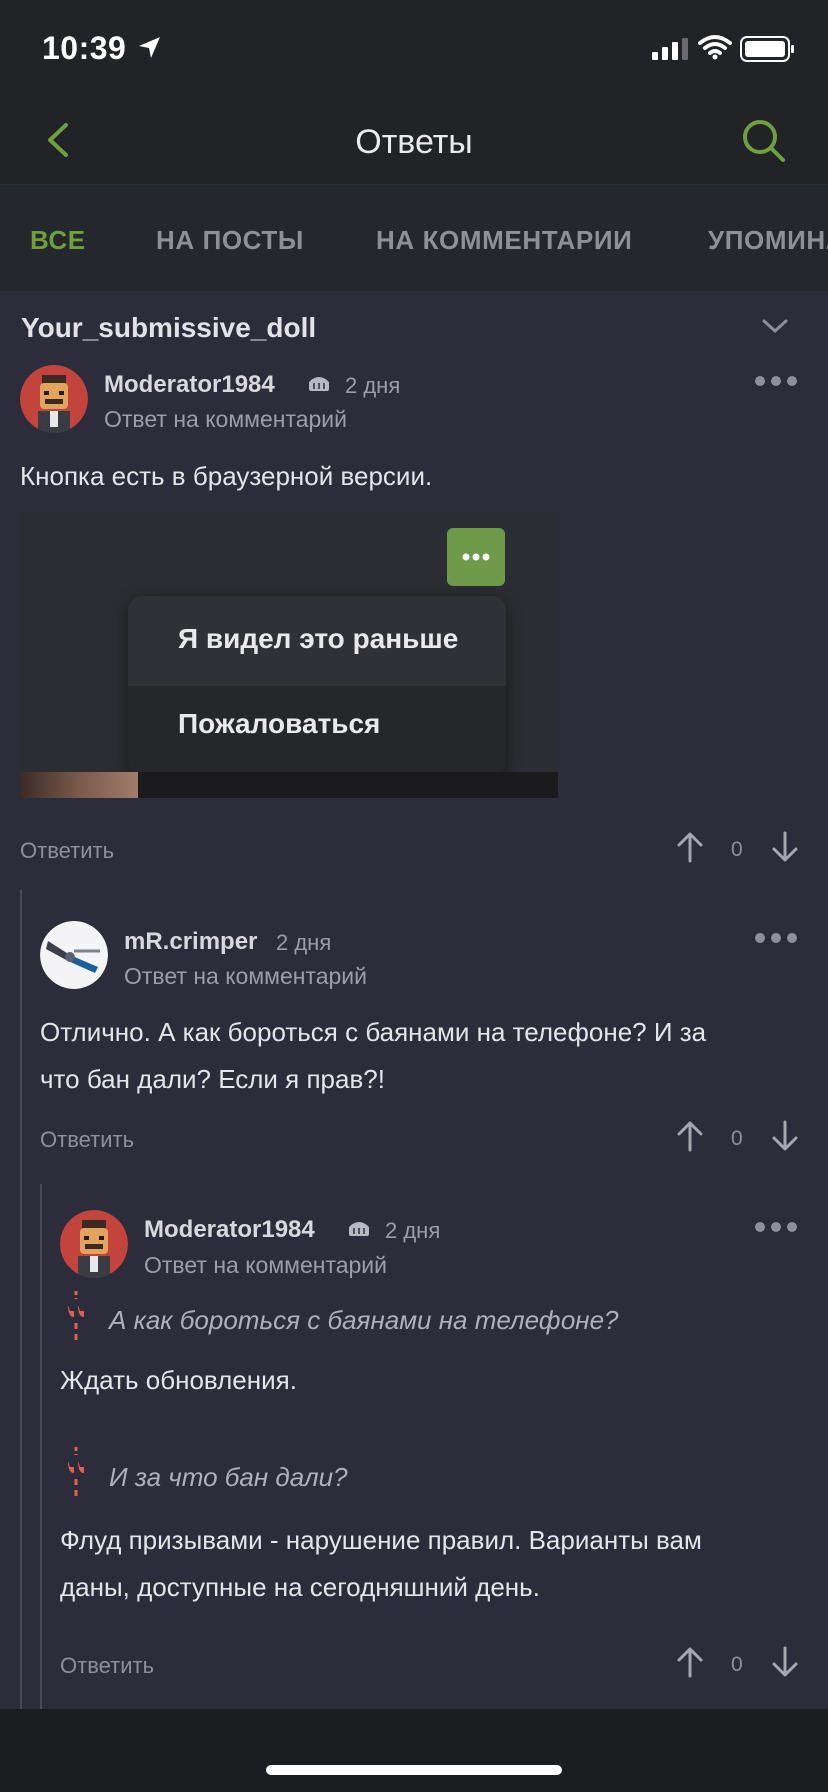 This screenshot has width=828, height=1792. Describe the element at coordinates (414, 1750) in the screenshot. I see `bottom-bar` at that location.